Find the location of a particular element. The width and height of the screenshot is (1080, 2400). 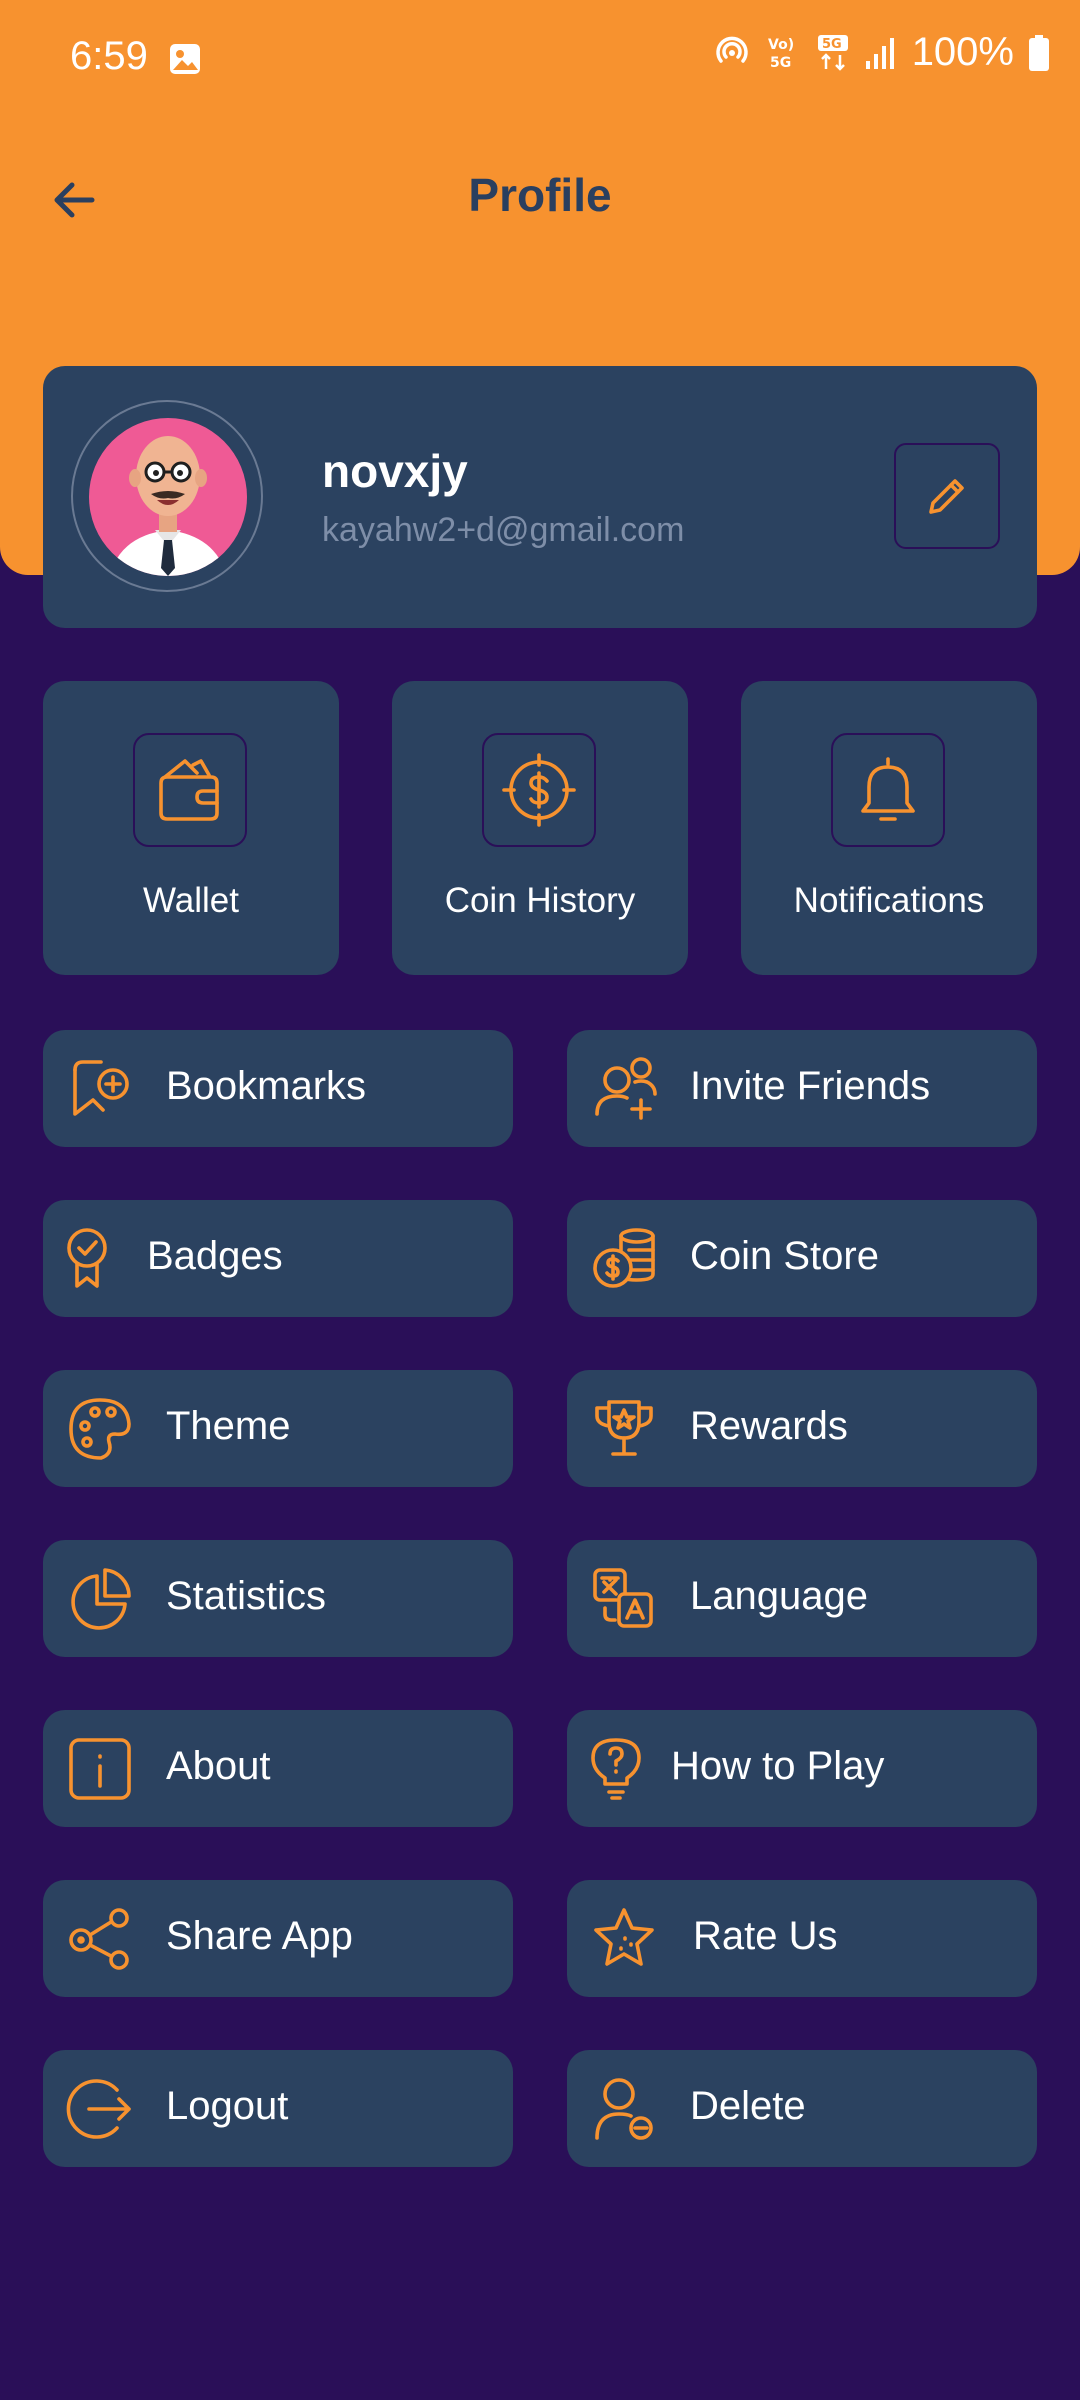

badge-icon is located at coordinates (87, 1258).